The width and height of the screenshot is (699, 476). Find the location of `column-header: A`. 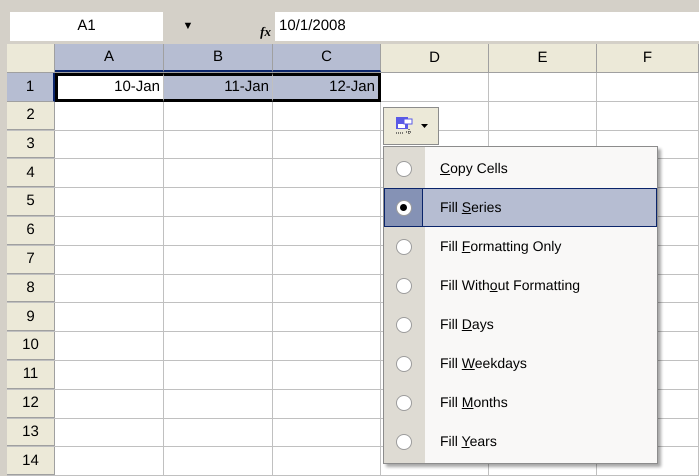

column-header: A is located at coordinates (109, 58).